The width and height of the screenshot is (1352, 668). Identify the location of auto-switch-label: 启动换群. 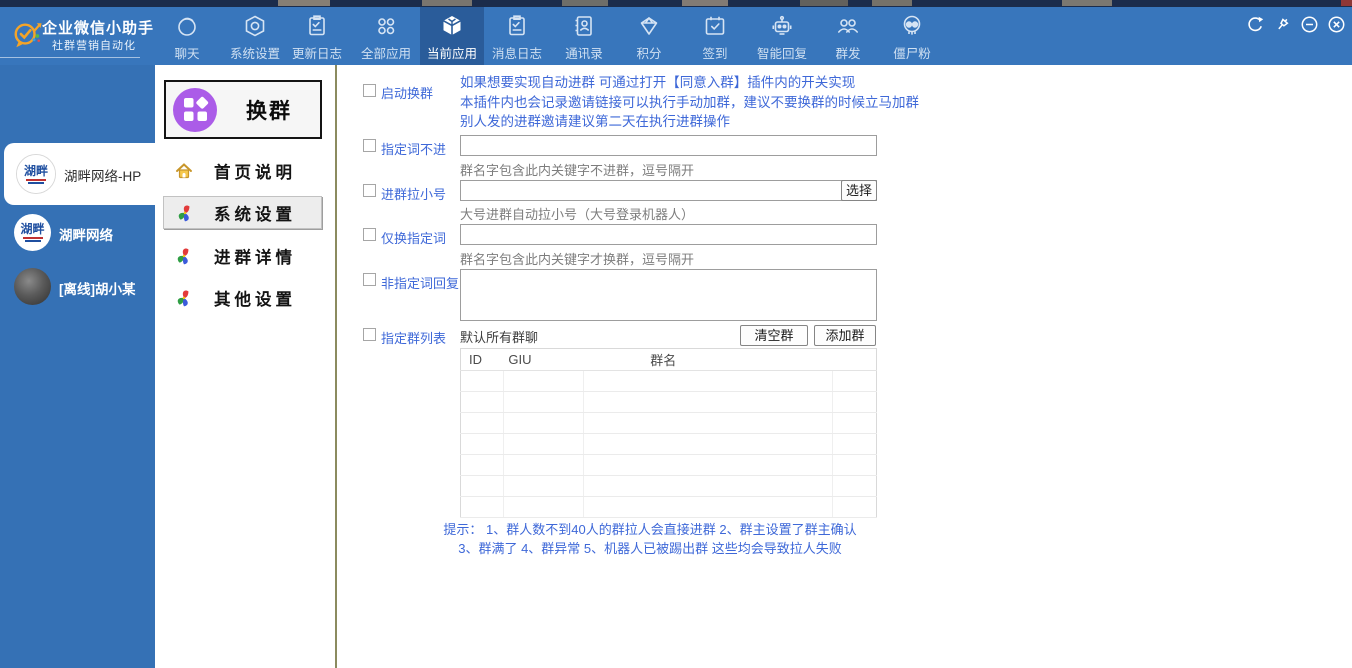
(407, 93).